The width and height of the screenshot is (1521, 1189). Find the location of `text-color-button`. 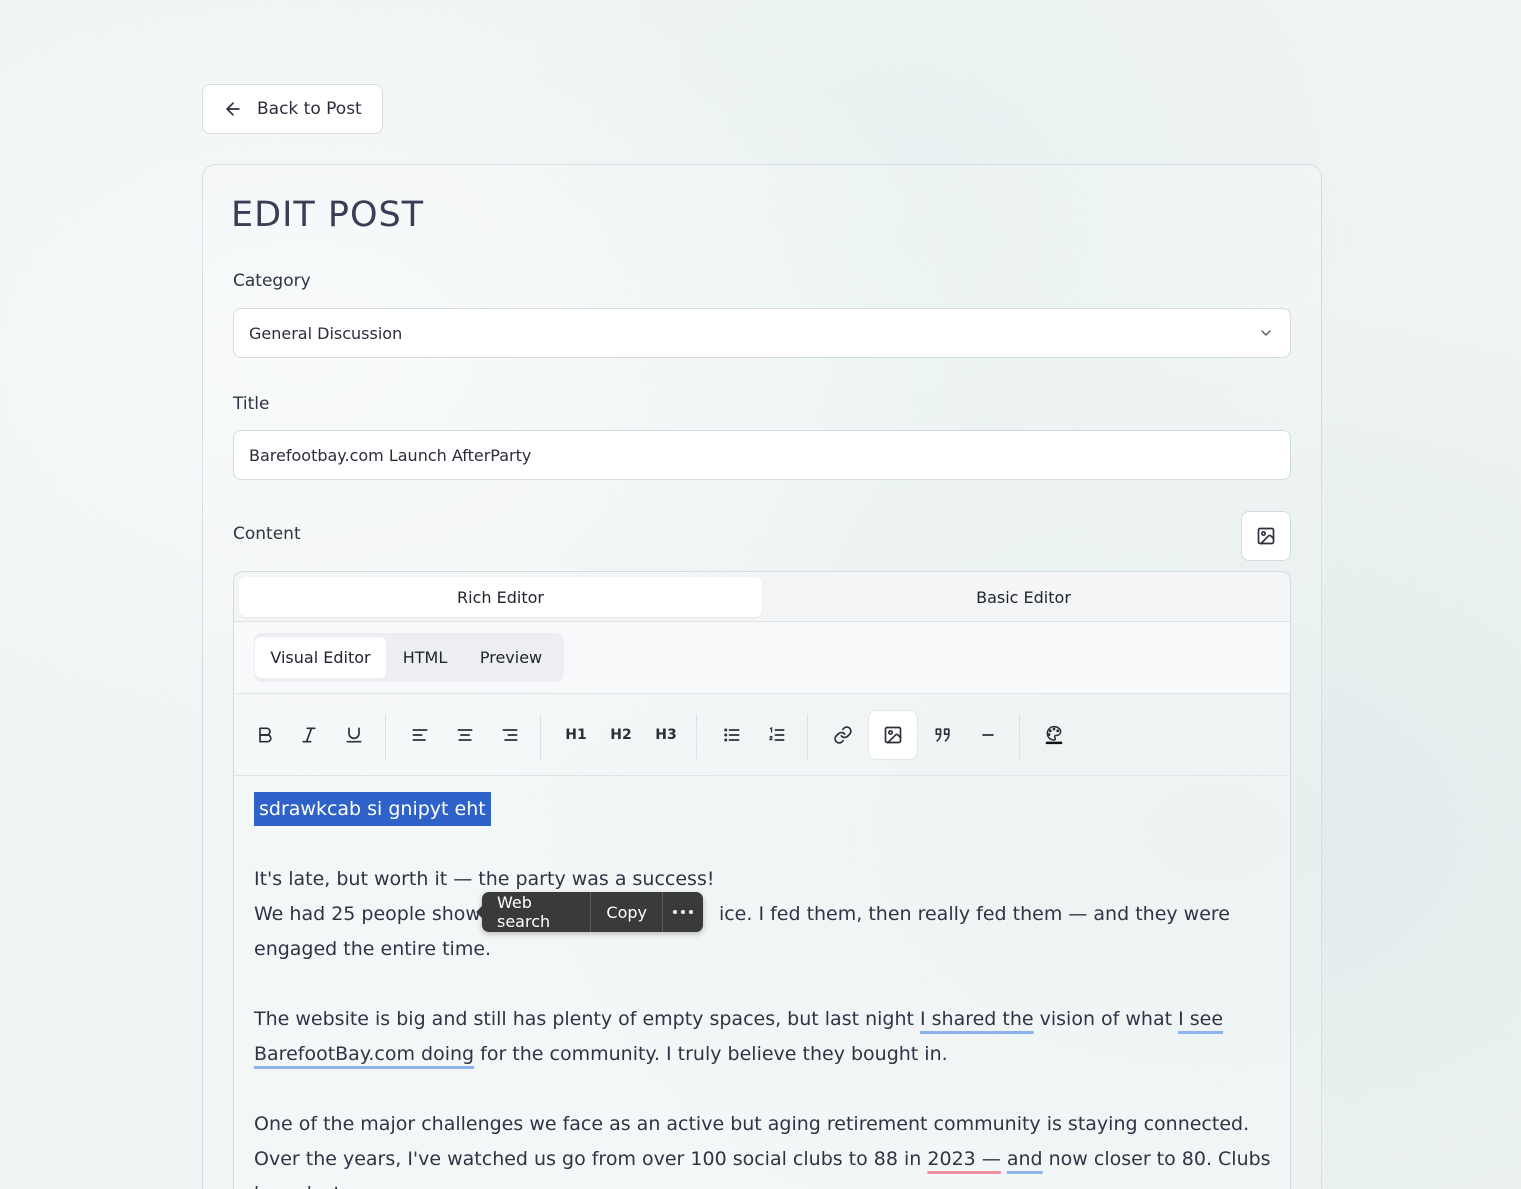

text-color-button is located at coordinates (1054, 735).